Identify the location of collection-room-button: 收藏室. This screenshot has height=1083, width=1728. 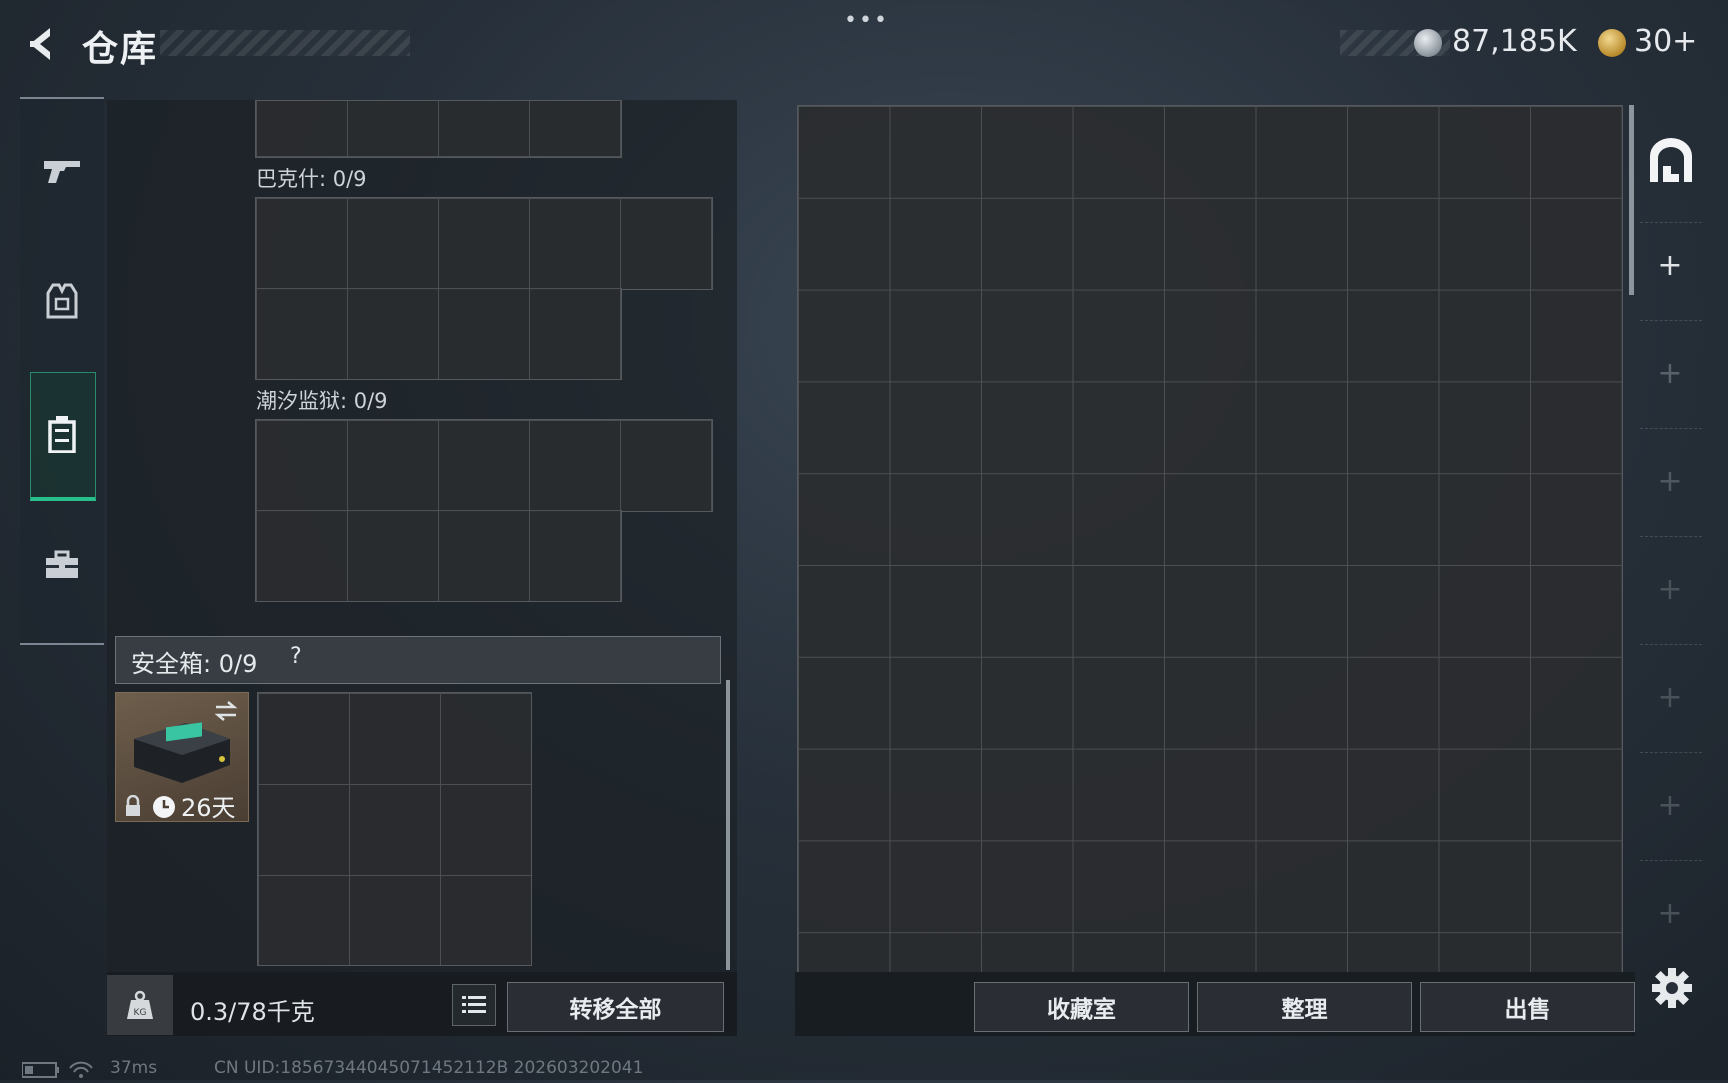
(1081, 1007).